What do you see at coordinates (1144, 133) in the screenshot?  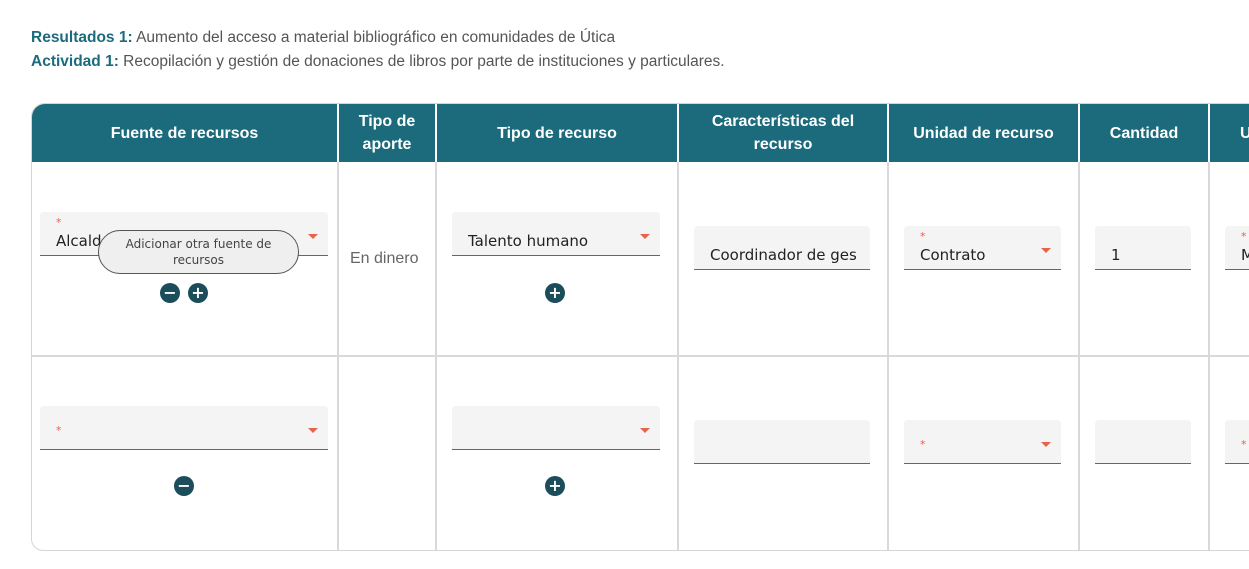 I see `header-cantidad: Cantidad` at bounding box center [1144, 133].